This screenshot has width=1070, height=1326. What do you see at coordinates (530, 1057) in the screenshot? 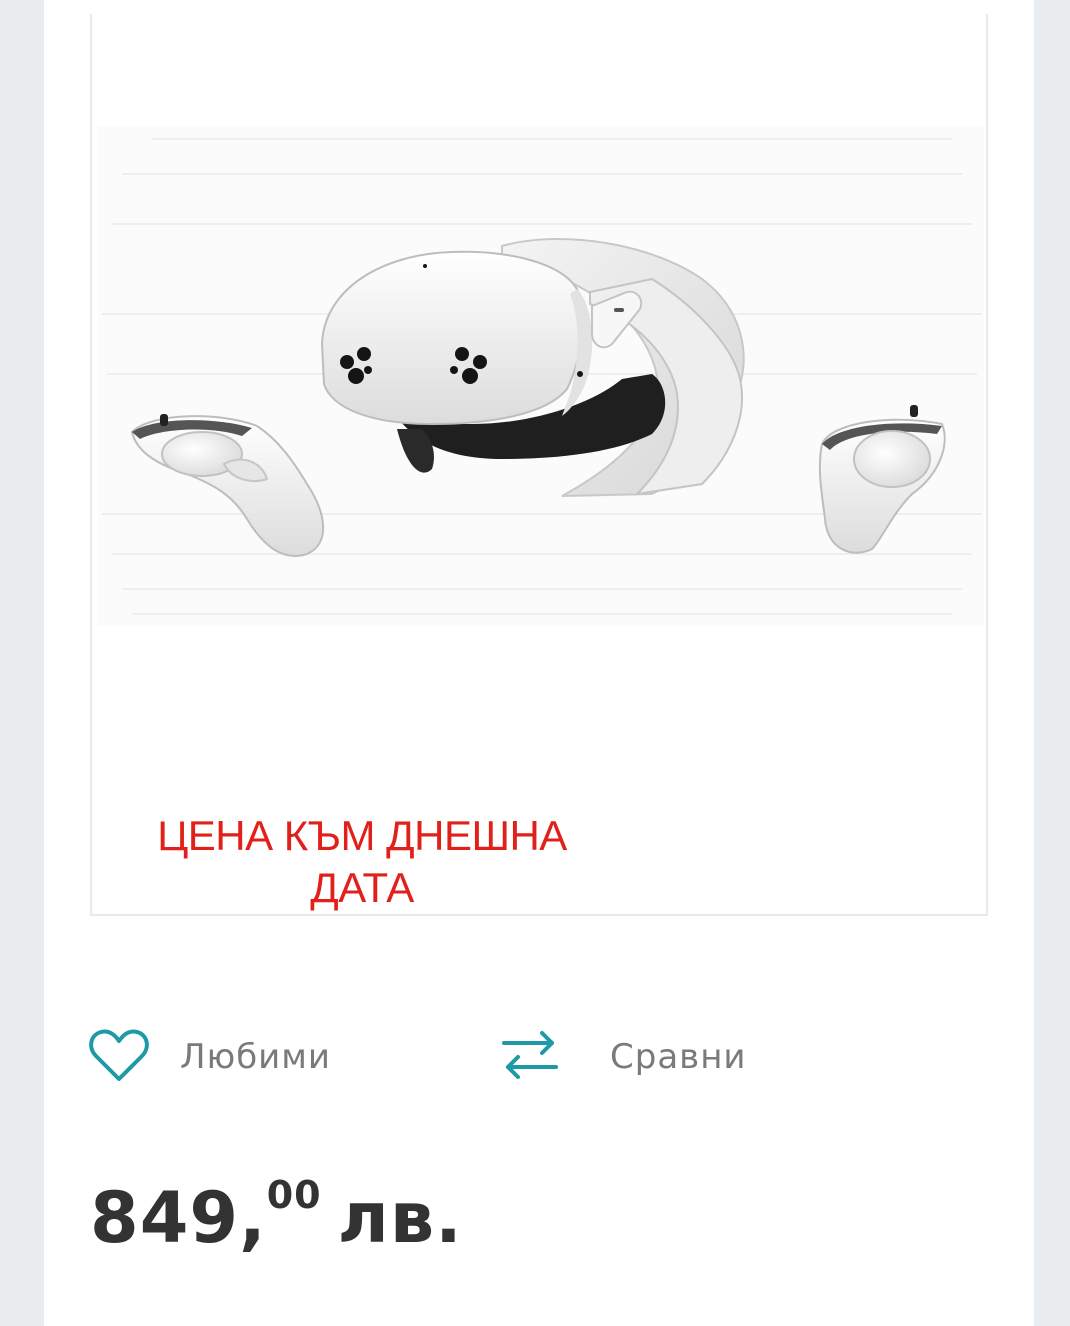
I see `swap-arrows-icon` at bounding box center [530, 1057].